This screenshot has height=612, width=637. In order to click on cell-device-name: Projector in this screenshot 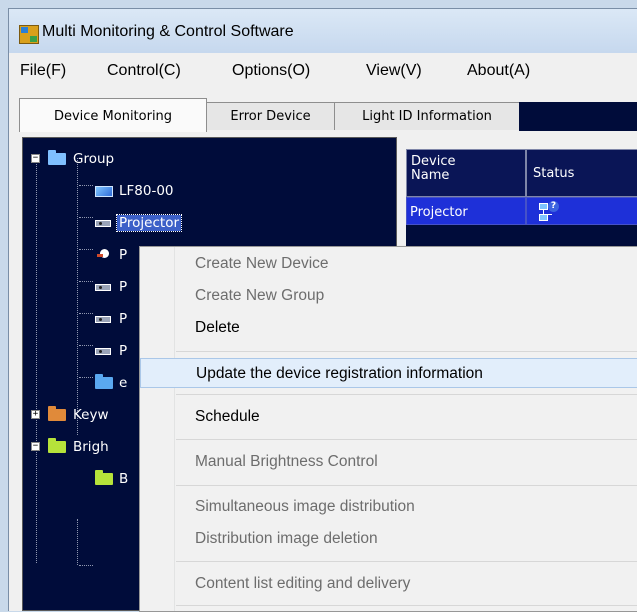, I will do `click(466, 211)`.